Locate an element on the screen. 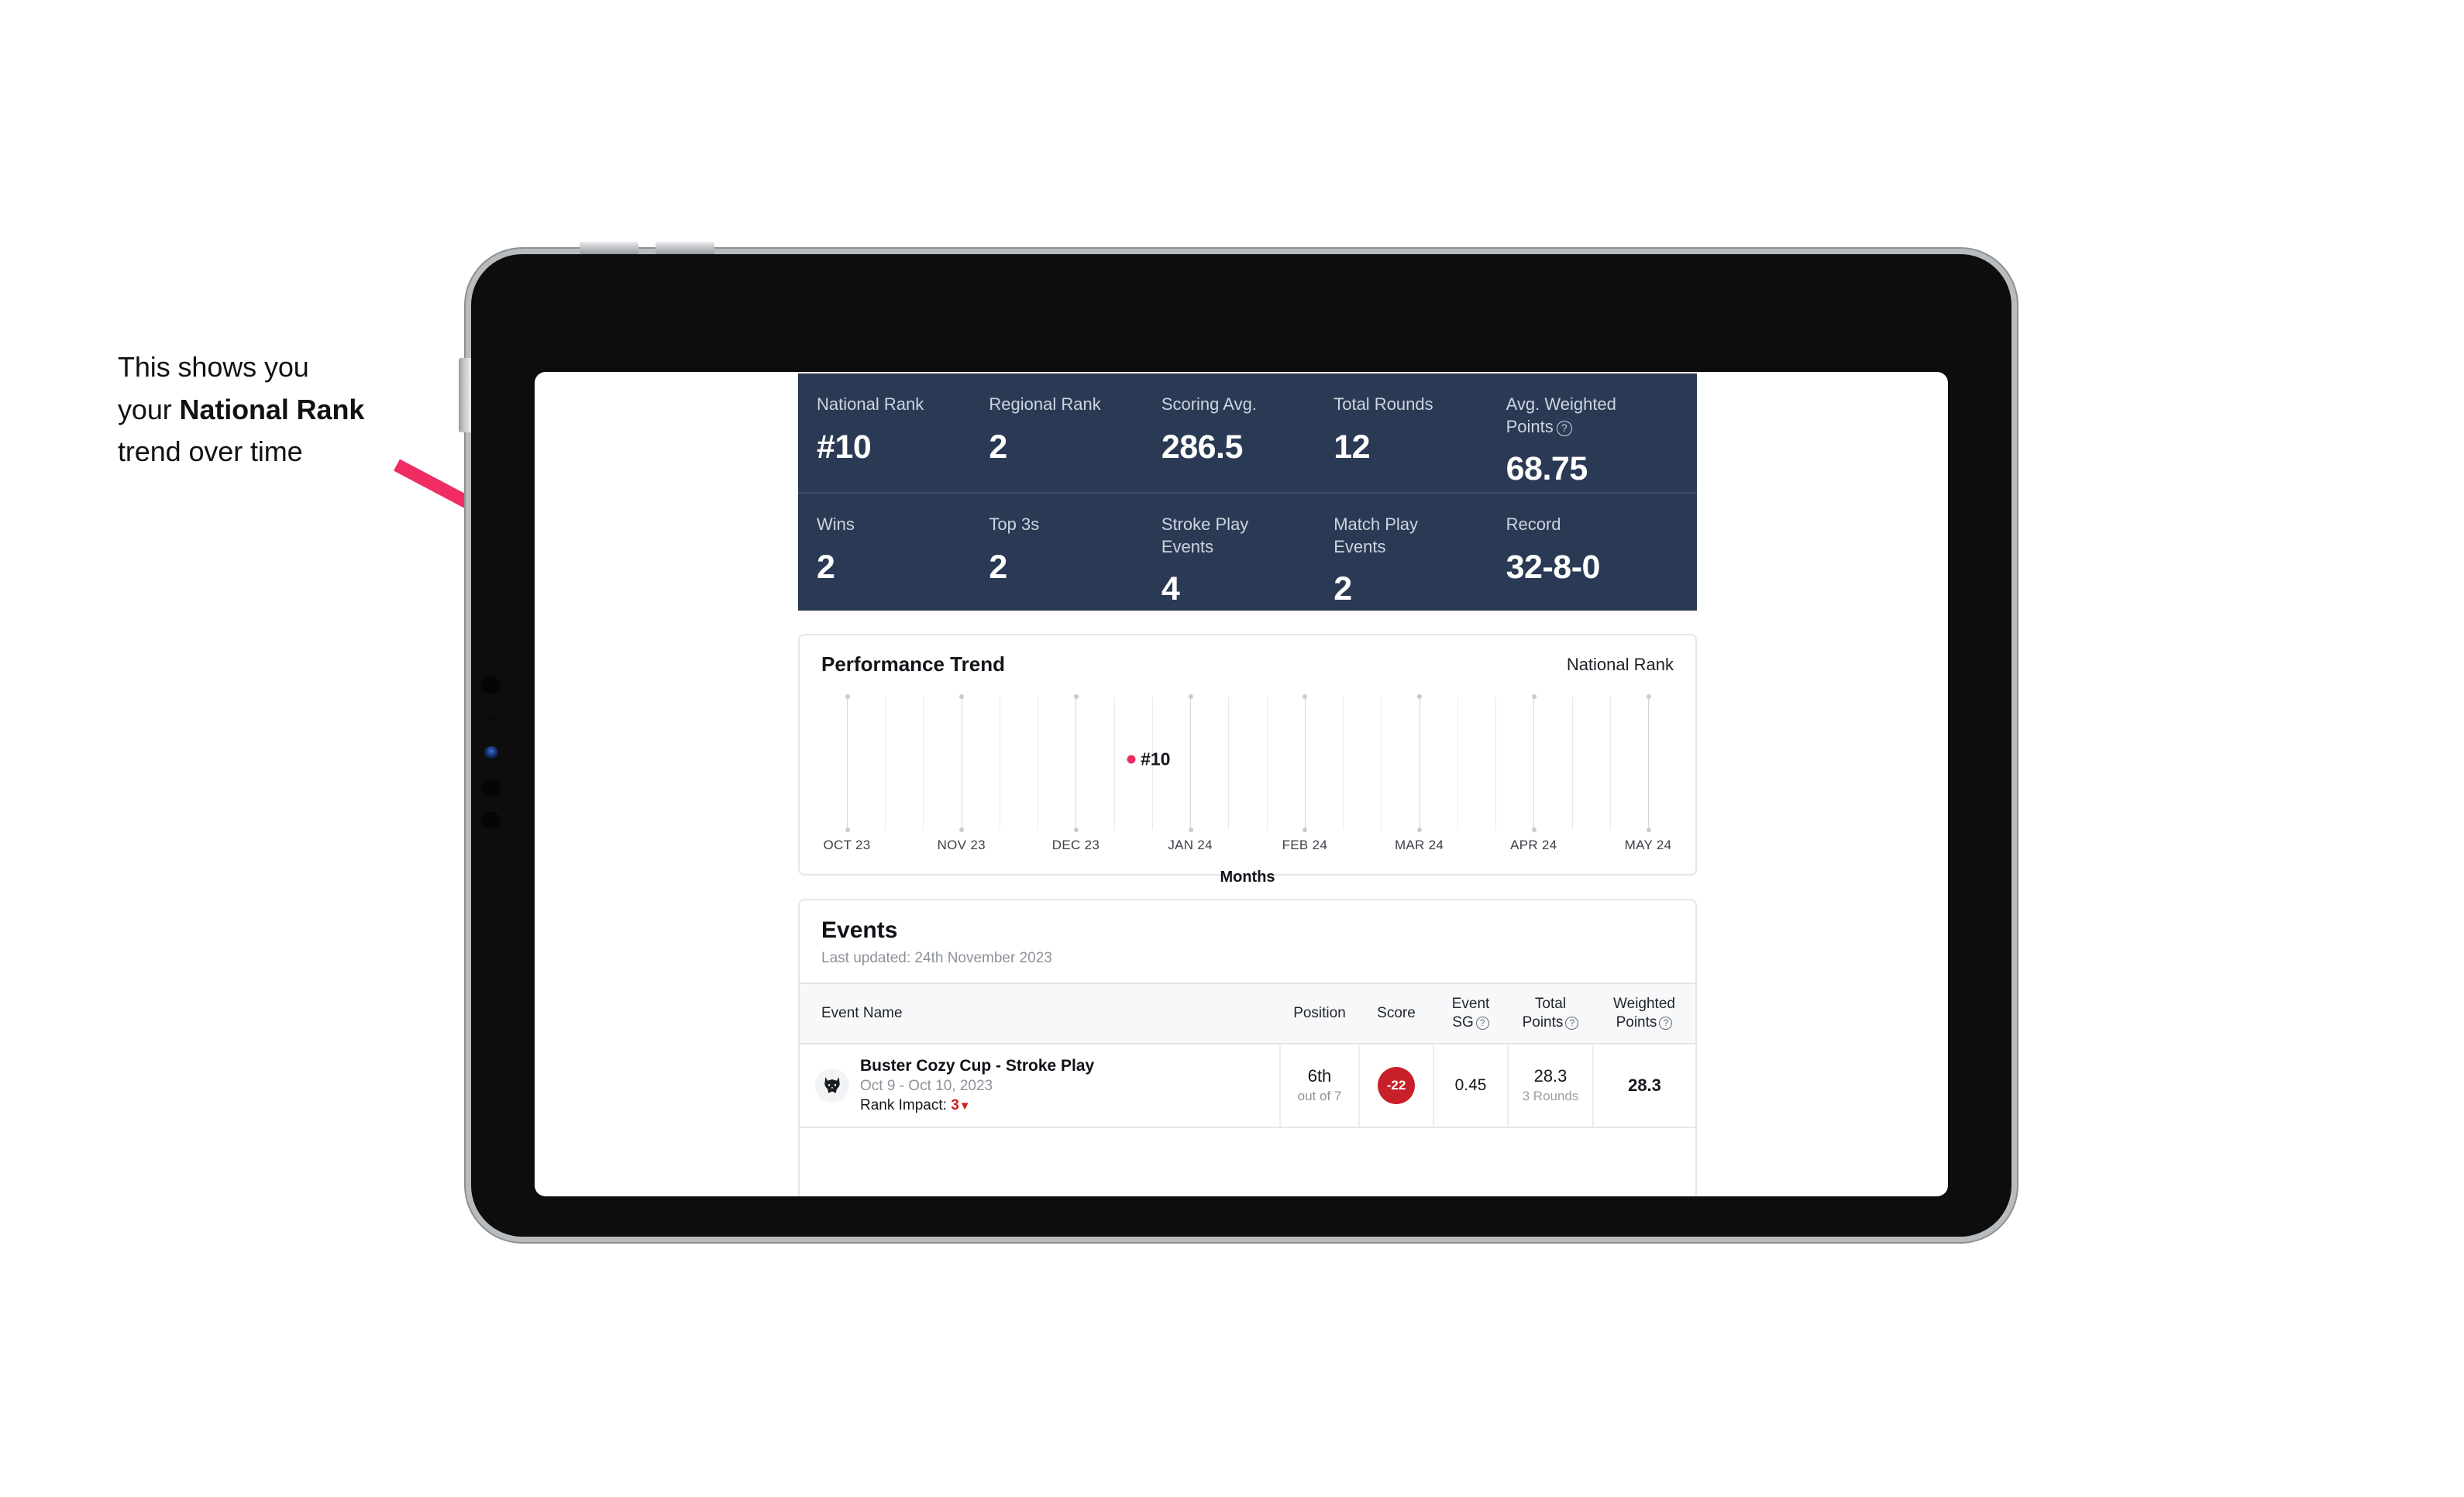 Image resolution: width=2464 pixels, height=1497 pixels. callout-line-2-prefix: your is located at coordinates (149, 409).